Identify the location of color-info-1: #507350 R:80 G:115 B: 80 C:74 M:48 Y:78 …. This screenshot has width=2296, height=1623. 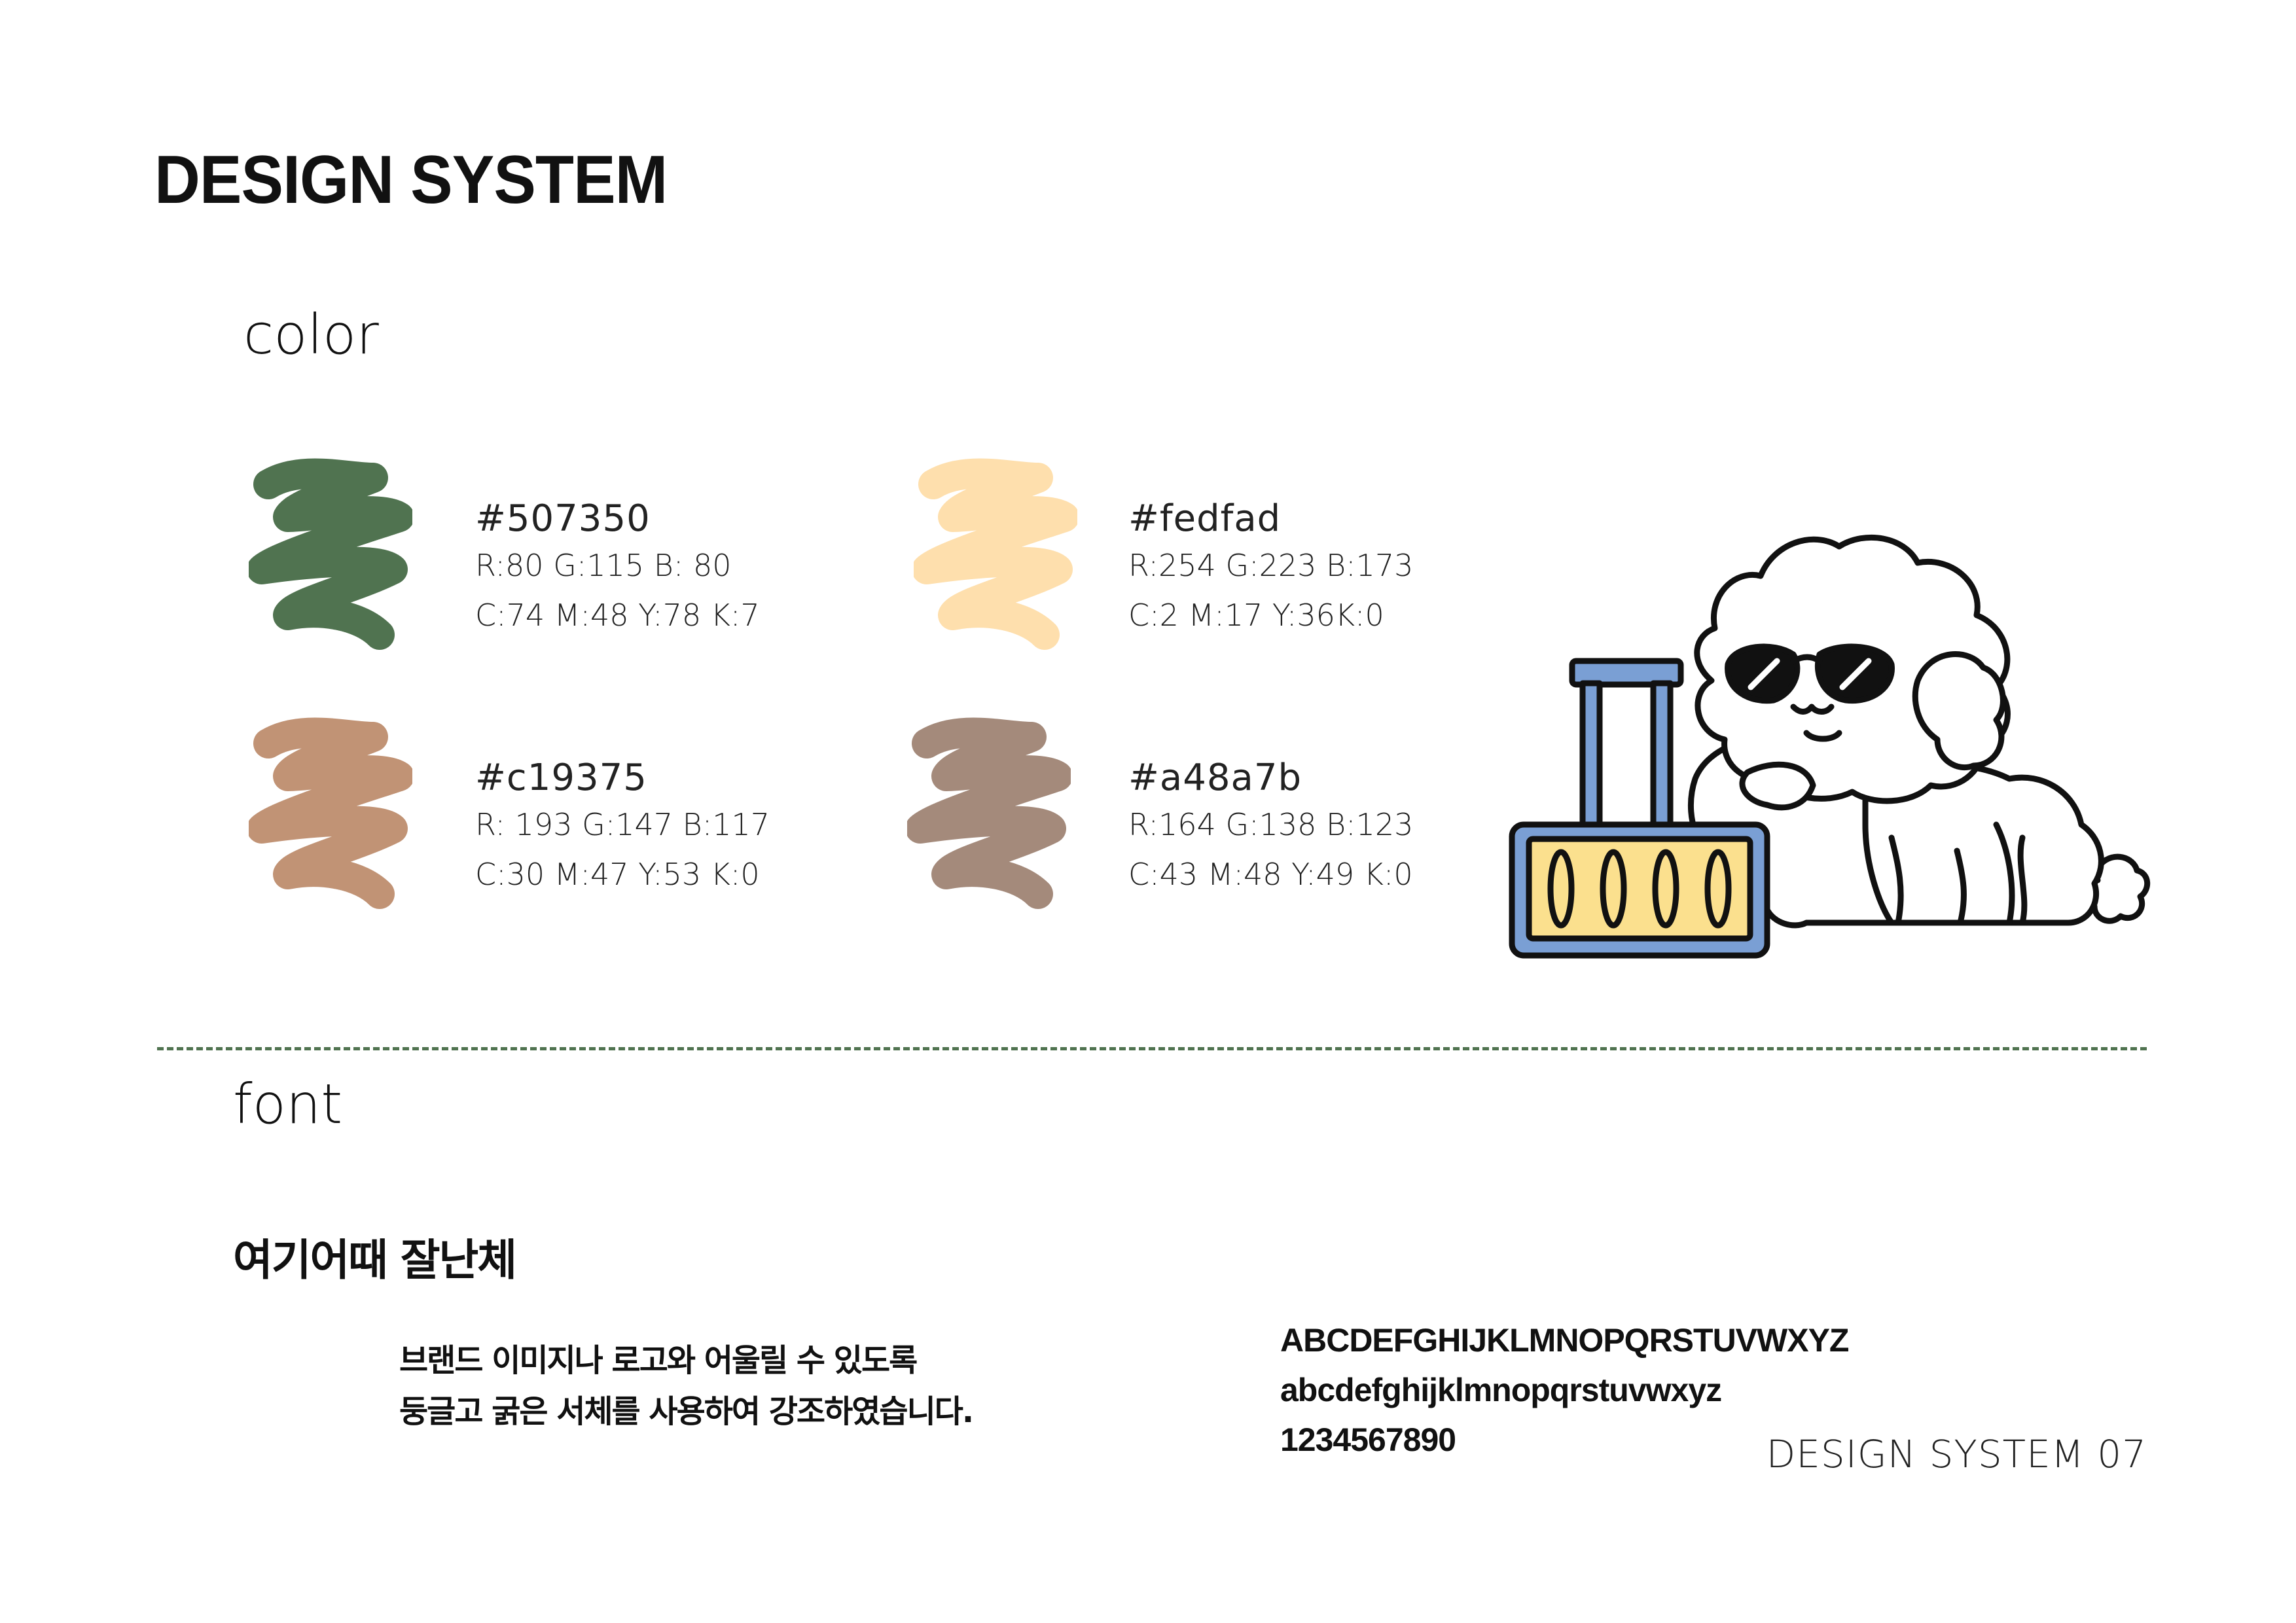
(617, 568).